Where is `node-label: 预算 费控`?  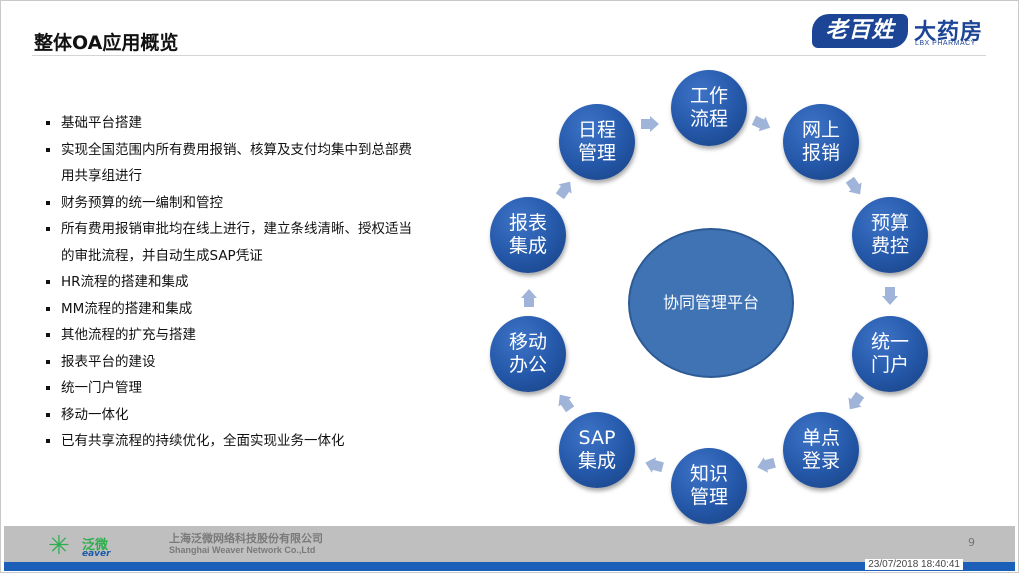 node-label: 预算 费控 is located at coordinates (889, 234).